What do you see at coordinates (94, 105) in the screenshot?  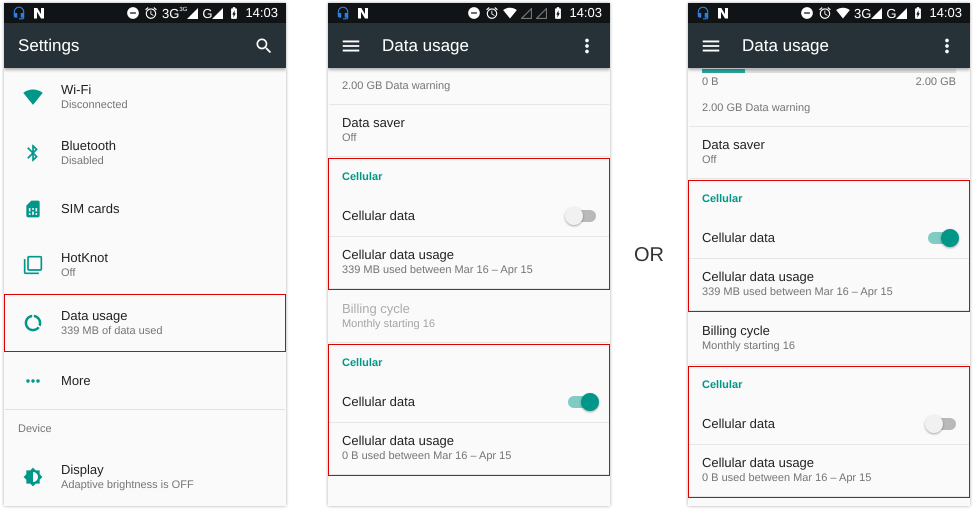 I see `item-summary: Disconnected` at bounding box center [94, 105].